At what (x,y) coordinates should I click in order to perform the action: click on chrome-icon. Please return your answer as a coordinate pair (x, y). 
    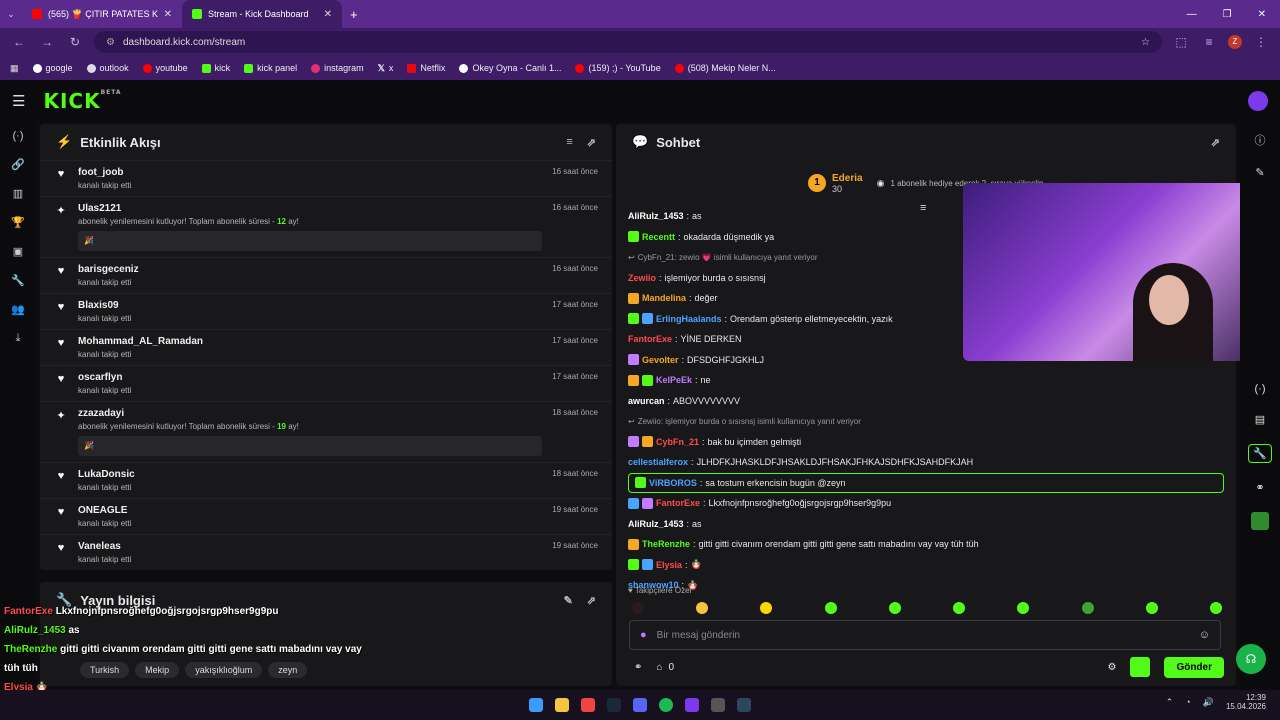
    Looking at the image, I should click on (588, 705).